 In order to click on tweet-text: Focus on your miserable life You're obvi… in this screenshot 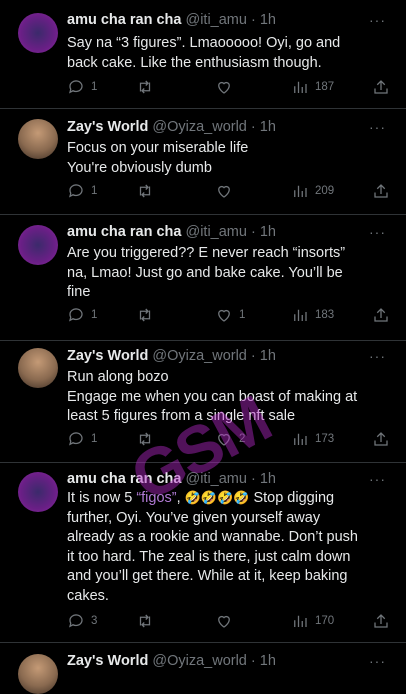, I will do `click(228, 158)`.